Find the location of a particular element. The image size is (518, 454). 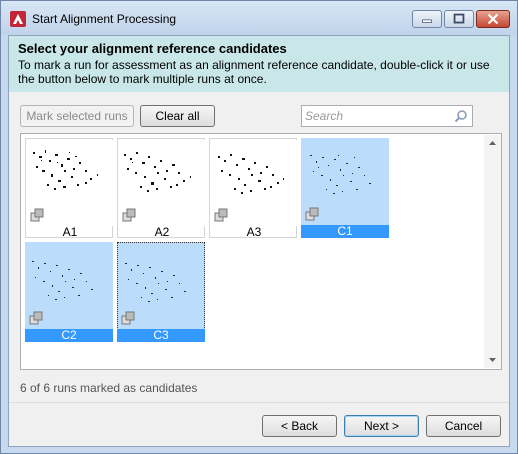

next-button: Next > is located at coordinates (381, 426).